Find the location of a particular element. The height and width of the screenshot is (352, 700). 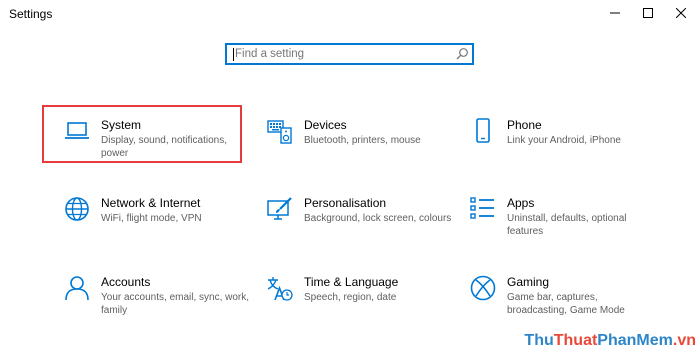

tile-description: Bluetooth, printers, mouse is located at coordinates (362, 140).